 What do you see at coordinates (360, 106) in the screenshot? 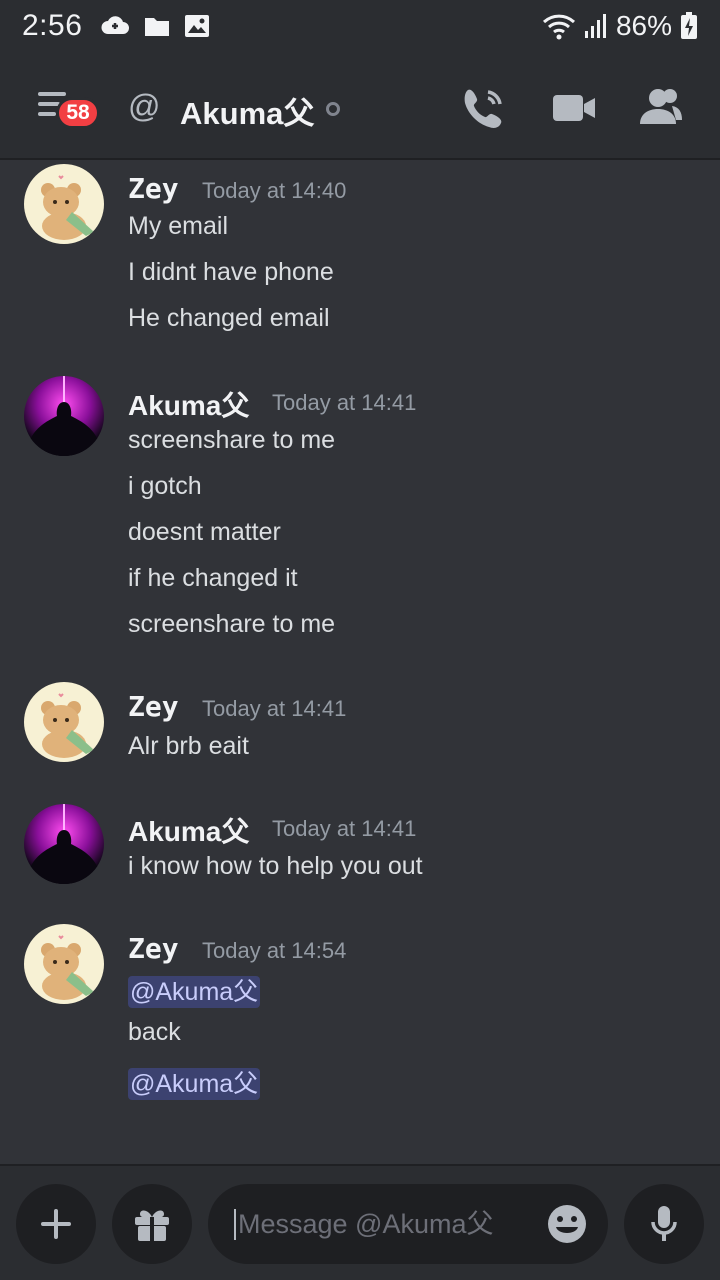
I see `channel-header: 58 @ Akuma父` at bounding box center [360, 106].